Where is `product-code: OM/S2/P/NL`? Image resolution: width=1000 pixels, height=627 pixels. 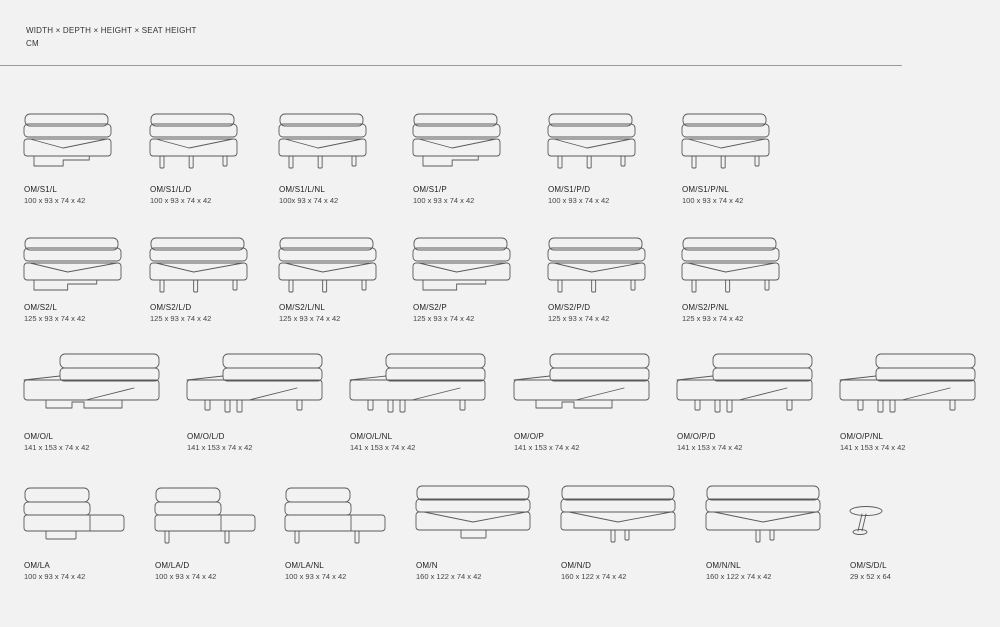
product-code: OM/S2/P/NL is located at coordinates (705, 307).